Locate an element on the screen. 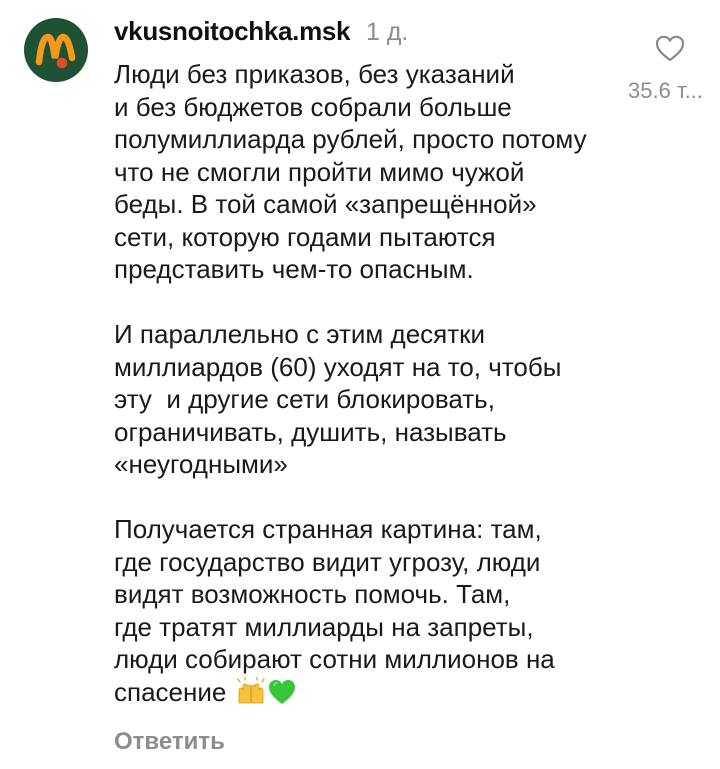 The image size is (720, 769). comment-line: беды. В той самой «запрещённой» is located at coordinates (325, 204).